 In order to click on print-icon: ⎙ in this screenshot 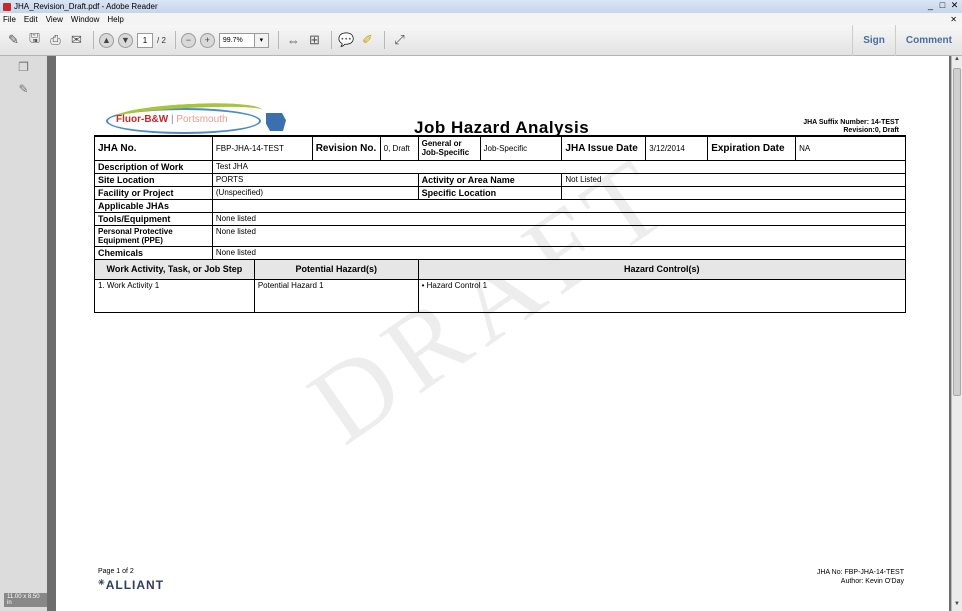, I will do `click(55, 40)`.